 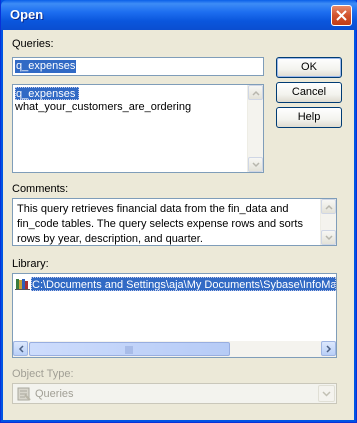 I want to click on cancel-button: Cancel, so click(x=309, y=92).